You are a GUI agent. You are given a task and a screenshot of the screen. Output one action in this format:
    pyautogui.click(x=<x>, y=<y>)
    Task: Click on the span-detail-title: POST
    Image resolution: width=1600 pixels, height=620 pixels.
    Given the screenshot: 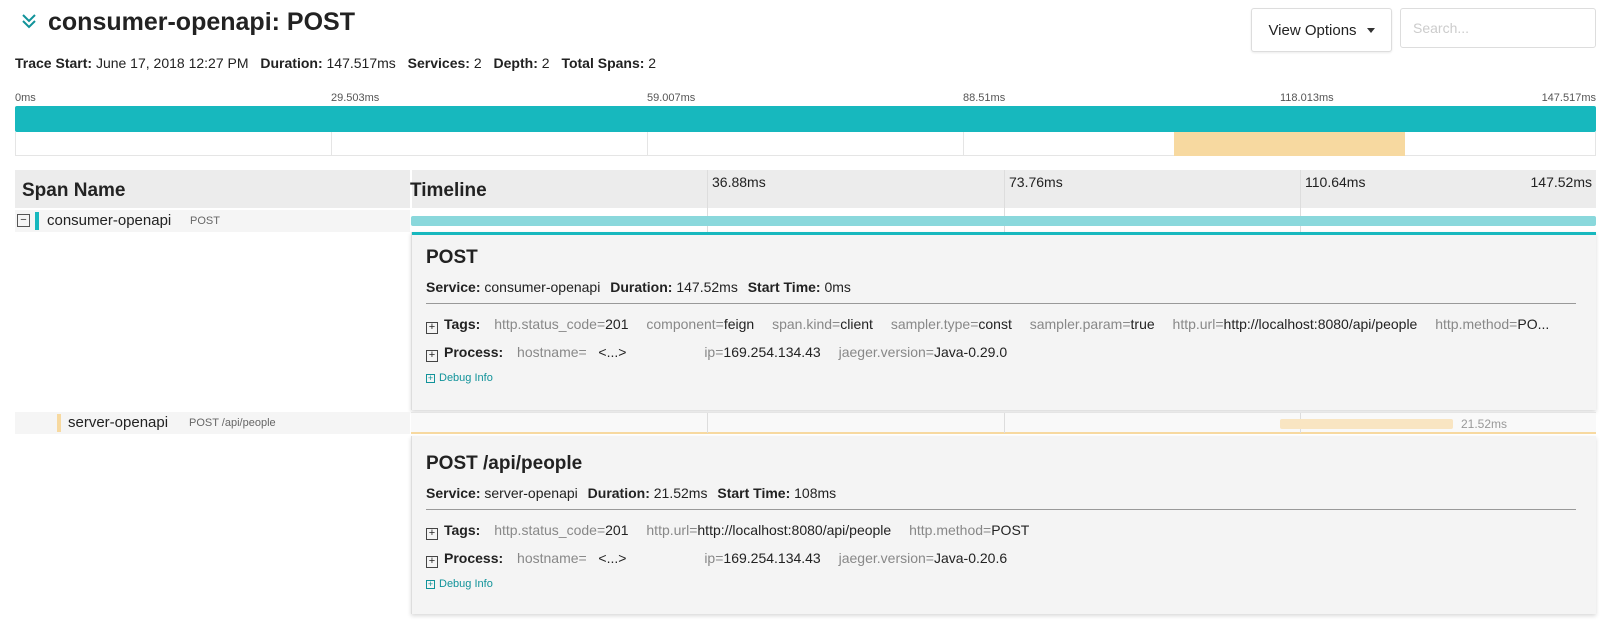 What is the action you would take?
    pyautogui.click(x=452, y=257)
    